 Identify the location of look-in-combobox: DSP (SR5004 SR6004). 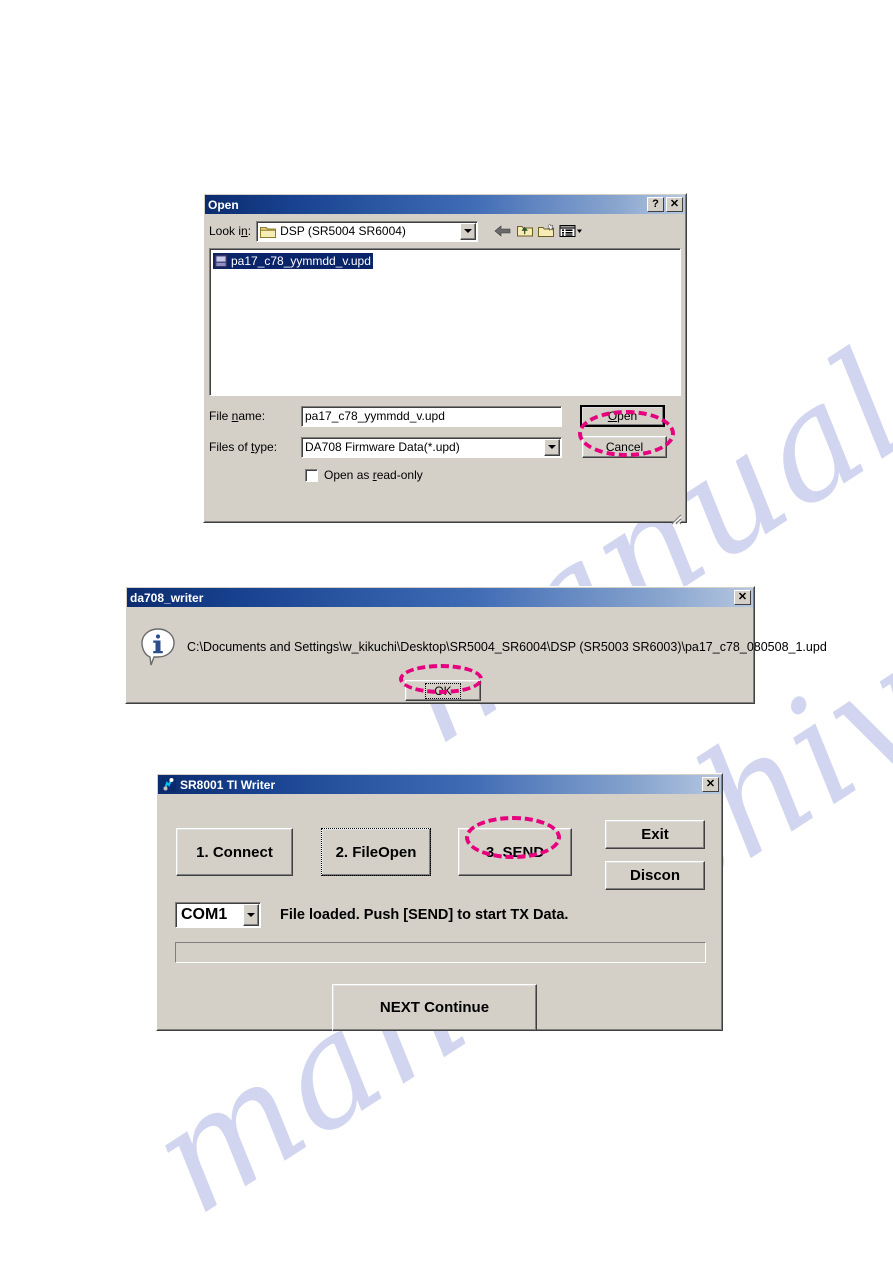
(367, 231).